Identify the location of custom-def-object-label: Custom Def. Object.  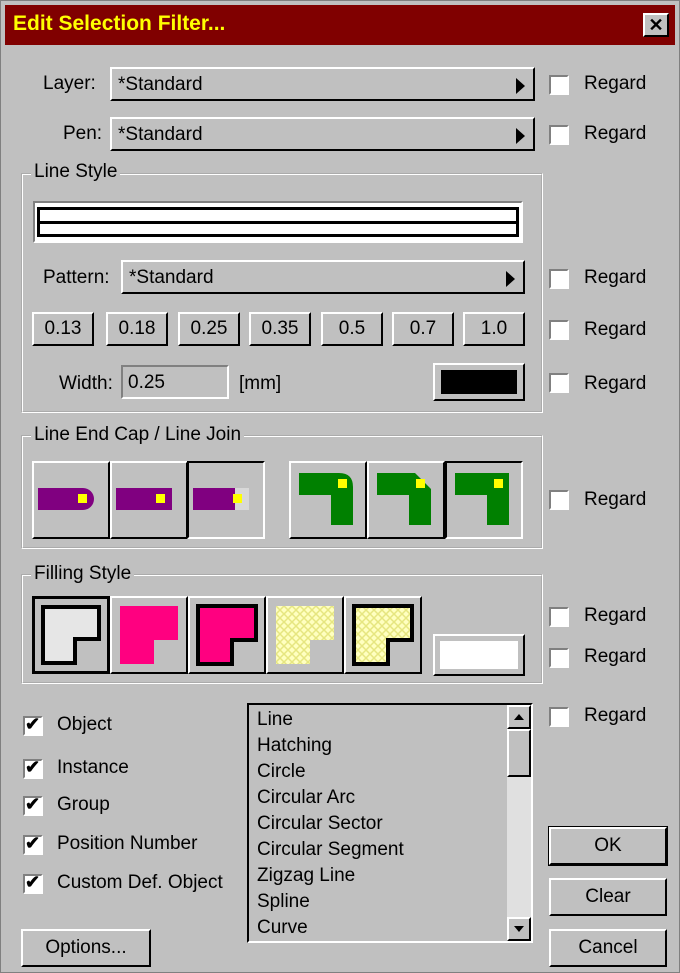
(140, 882).